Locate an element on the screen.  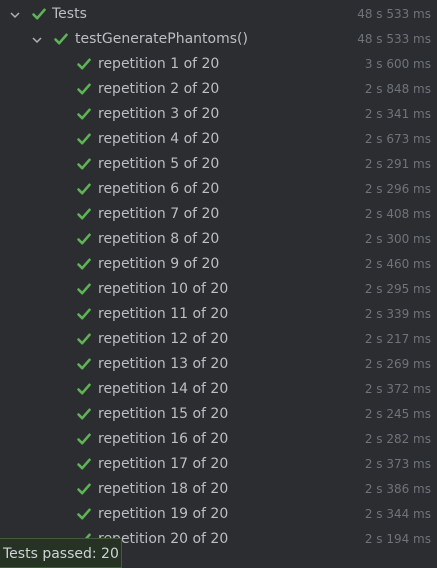
repetition-duration: 2 s 460 ms is located at coordinates (397, 264).